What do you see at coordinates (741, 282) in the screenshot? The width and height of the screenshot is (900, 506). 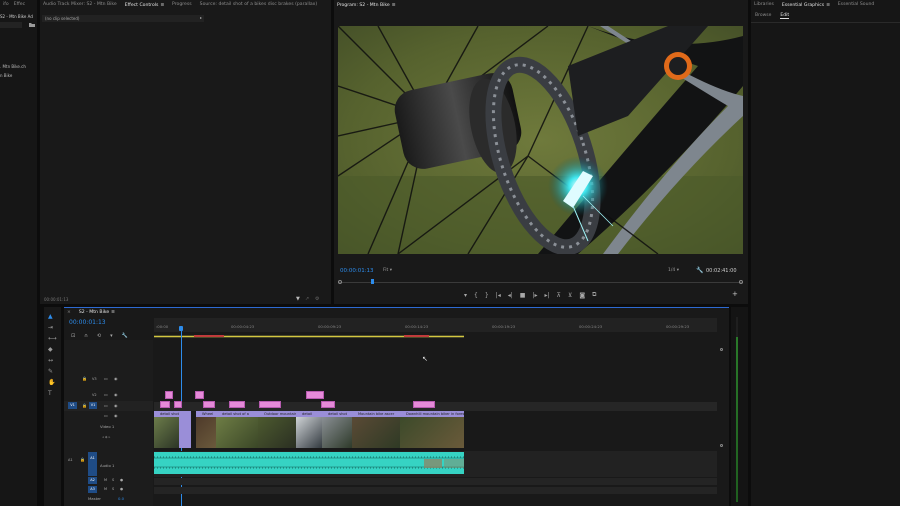 I see `scrub-end-handle` at bounding box center [741, 282].